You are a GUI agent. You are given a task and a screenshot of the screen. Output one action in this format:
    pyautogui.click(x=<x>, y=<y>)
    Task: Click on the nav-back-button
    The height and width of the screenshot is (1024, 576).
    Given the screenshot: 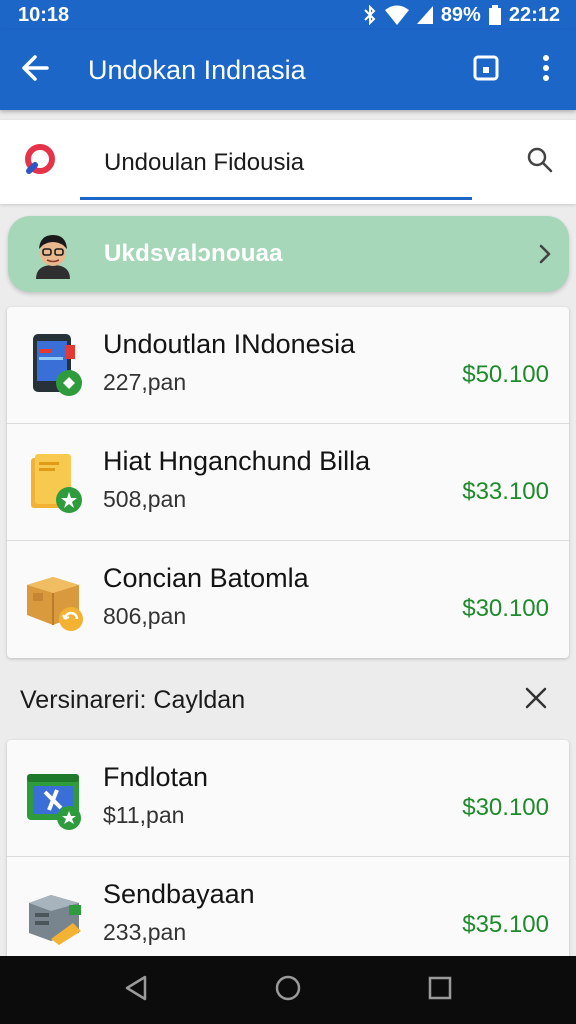 What is the action you would take?
    pyautogui.click(x=136, y=990)
    